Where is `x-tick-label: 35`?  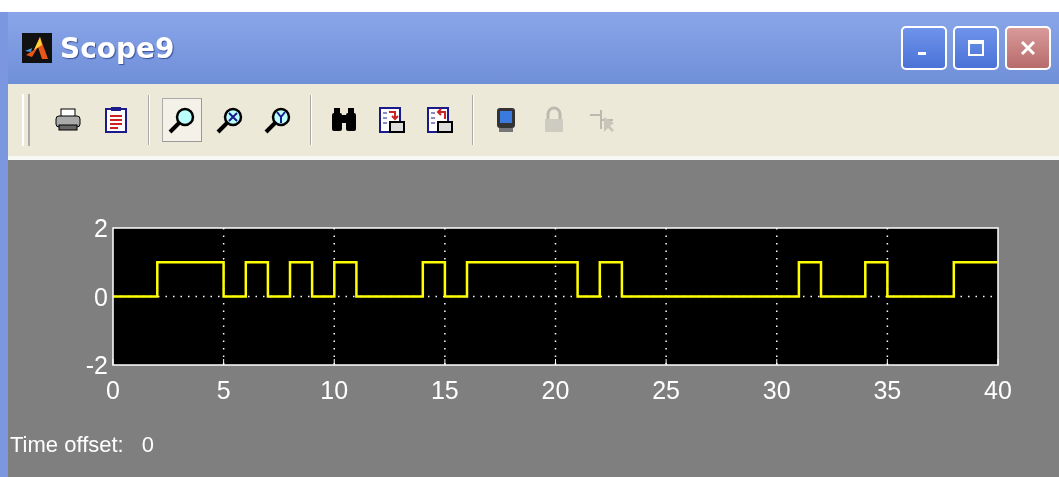 x-tick-label: 35 is located at coordinates (887, 390).